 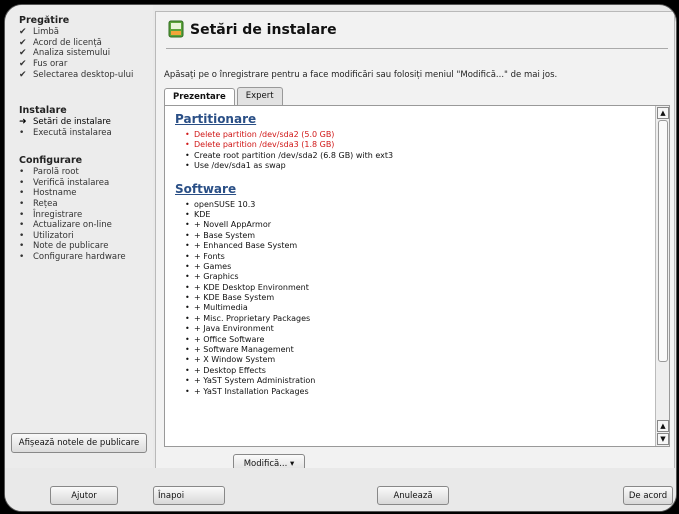 I want to click on software-item: + KDE Base System, so click(x=416, y=298).